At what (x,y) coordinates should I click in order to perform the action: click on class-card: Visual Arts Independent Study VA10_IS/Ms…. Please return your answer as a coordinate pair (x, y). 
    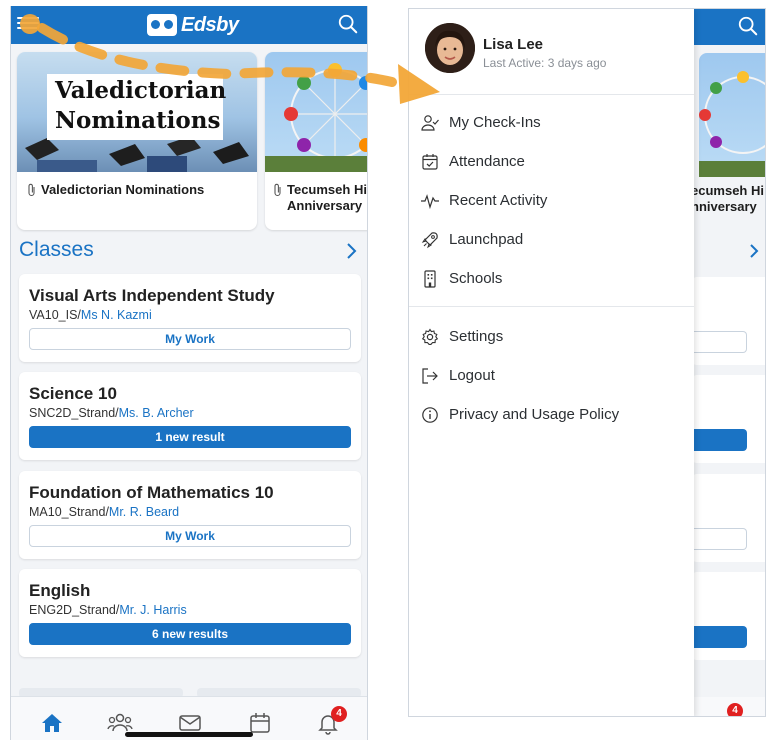
    Looking at the image, I should click on (190, 318).